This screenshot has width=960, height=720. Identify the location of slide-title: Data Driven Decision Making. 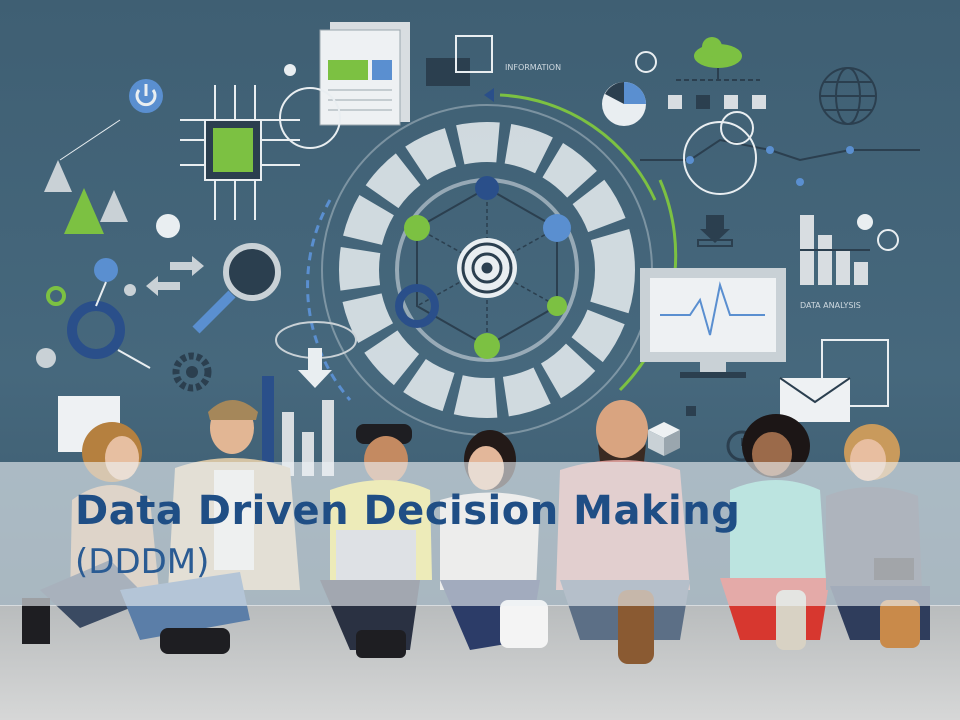
(408, 511).